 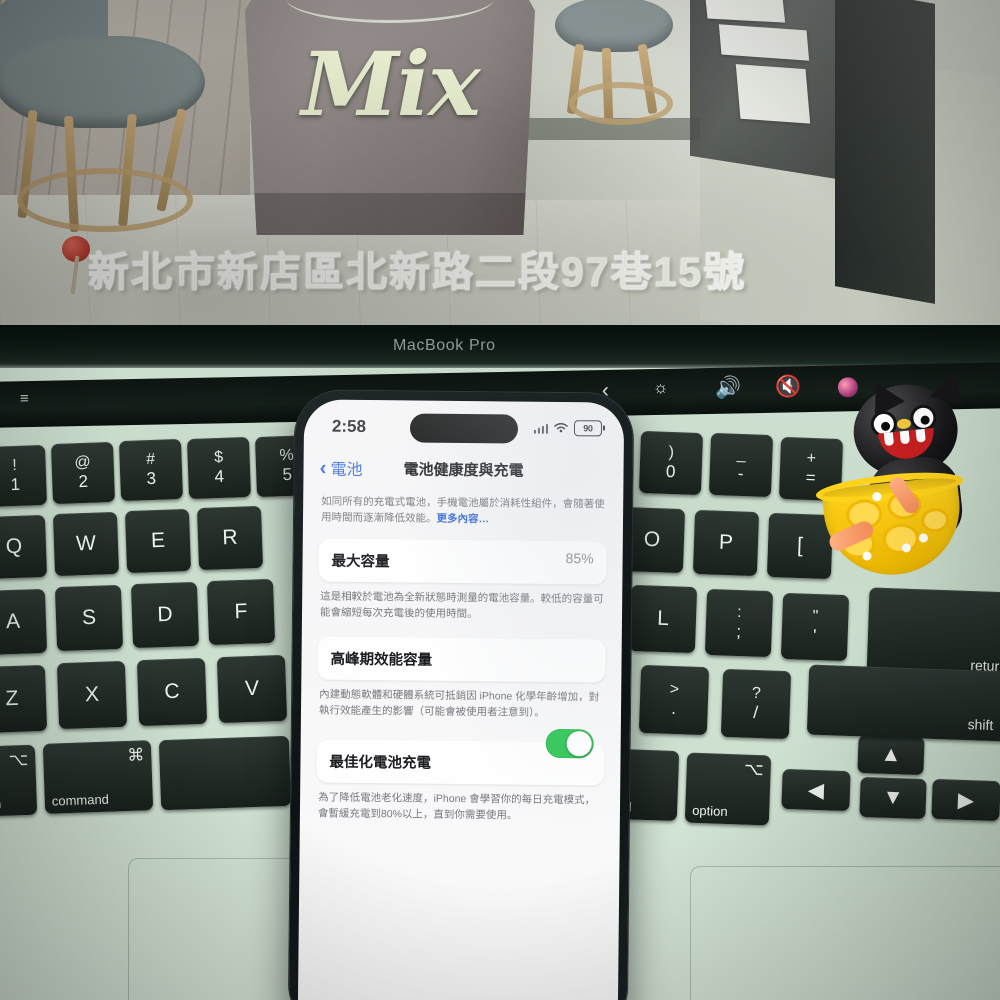 I want to click on key-2-lower: 2, so click(x=83, y=481).